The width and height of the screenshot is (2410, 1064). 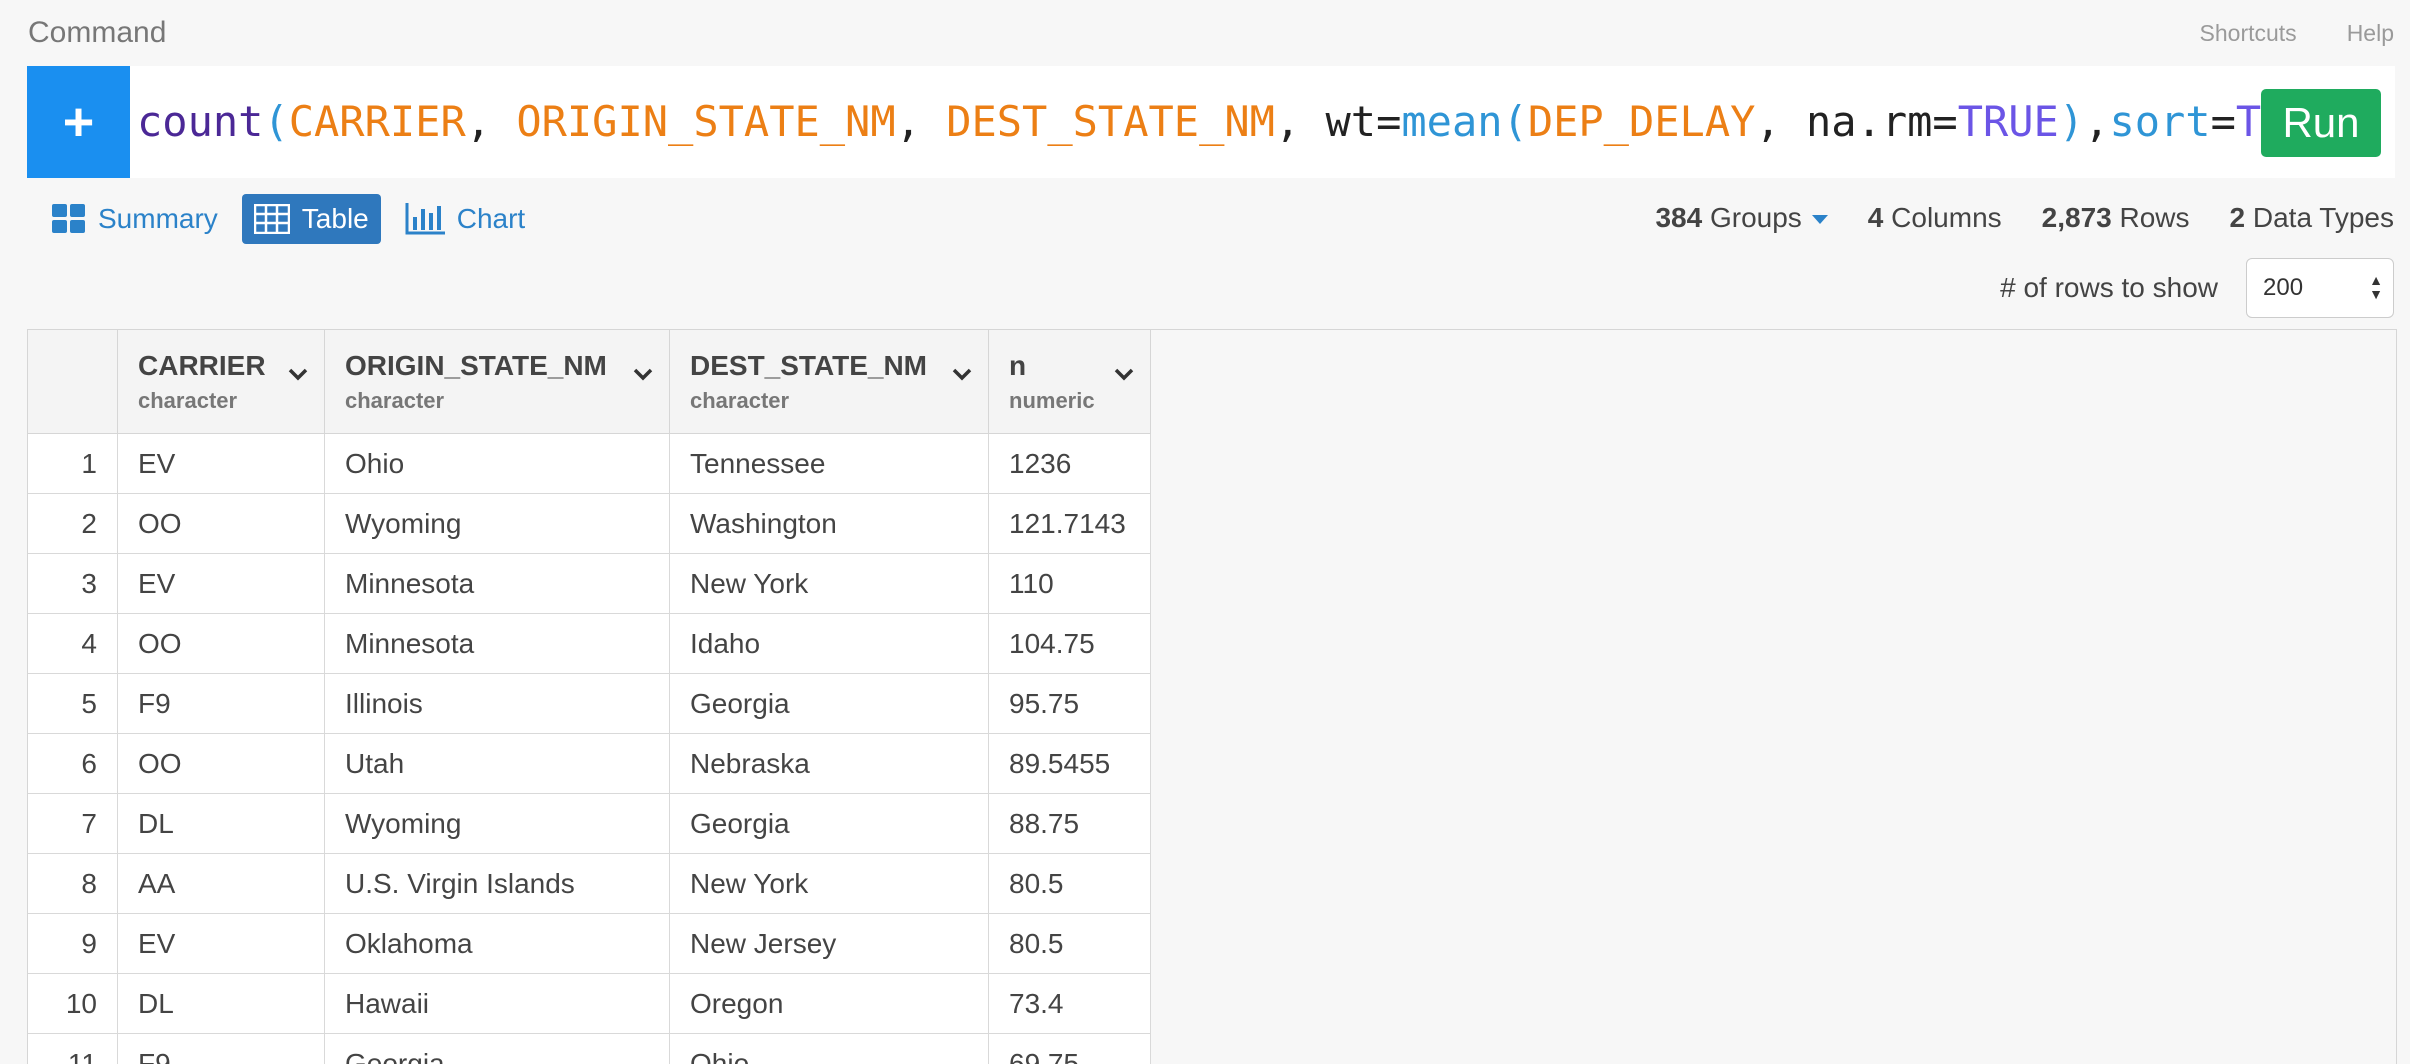 I want to click on row-number: 5, so click(x=73, y=703).